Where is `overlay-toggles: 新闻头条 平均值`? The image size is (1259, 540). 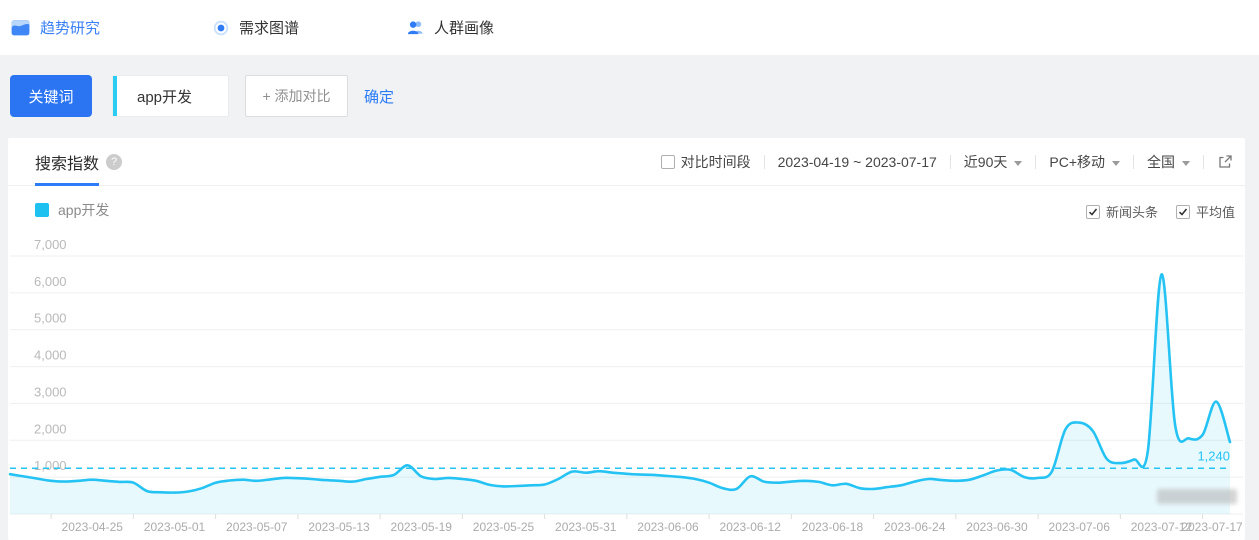
overlay-toggles: 新闻头条 平均值 is located at coordinates (1160, 211).